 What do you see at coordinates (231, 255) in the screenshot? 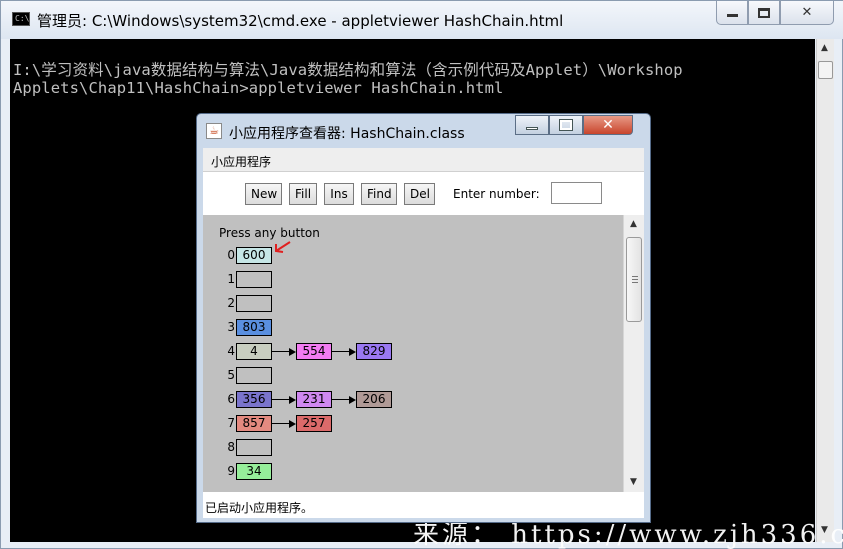
I see `row-index: 0` at bounding box center [231, 255].